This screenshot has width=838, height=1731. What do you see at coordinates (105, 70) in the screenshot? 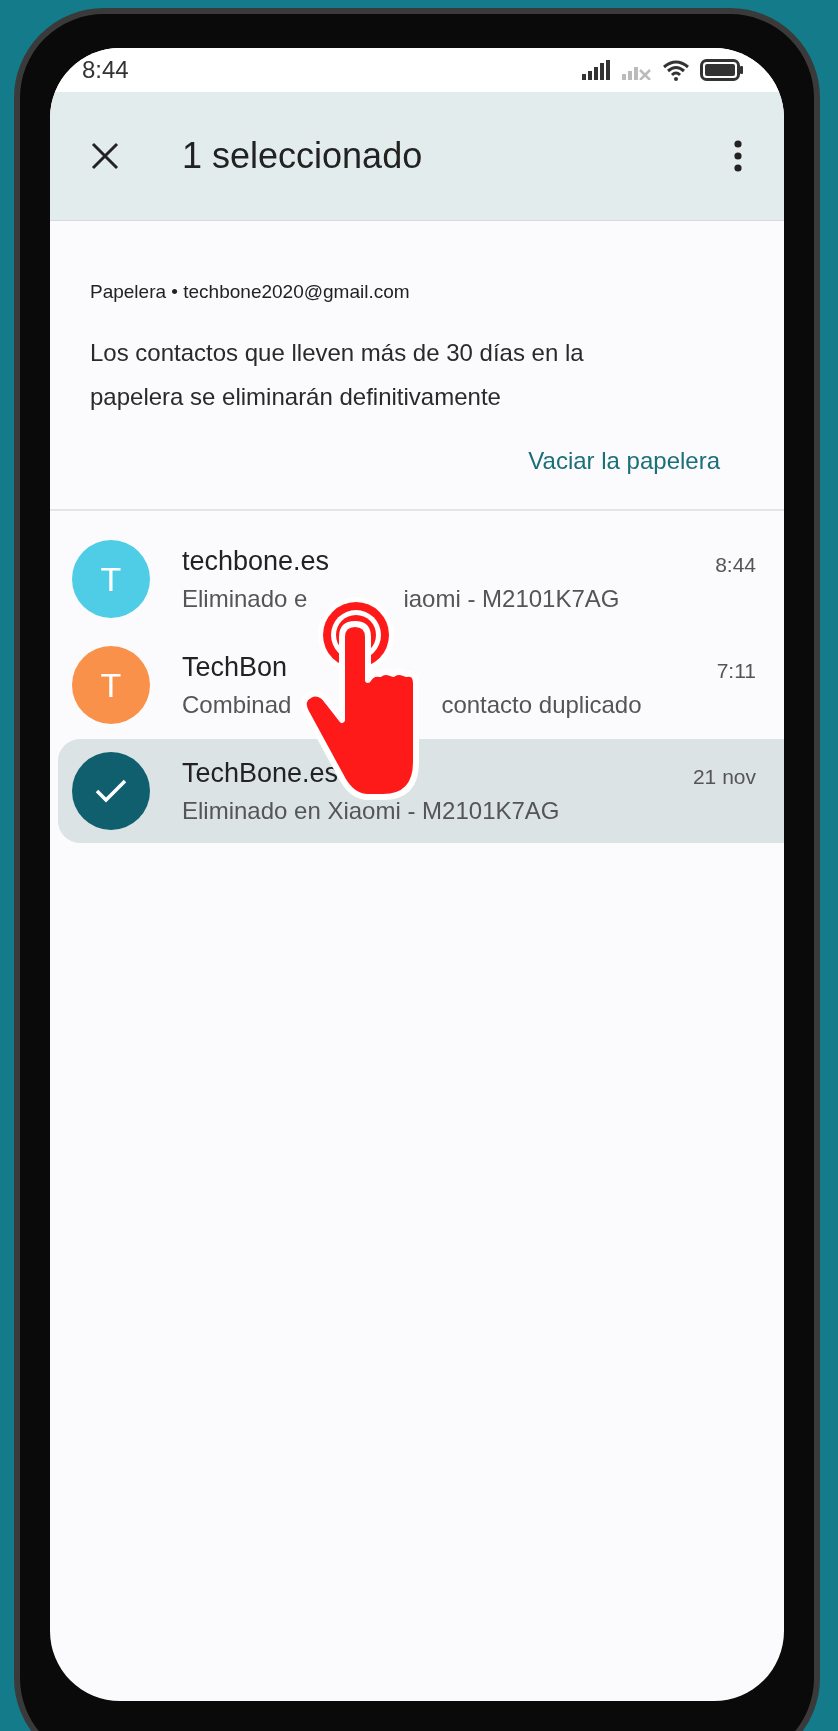
I see `status-time: 8:44` at bounding box center [105, 70].